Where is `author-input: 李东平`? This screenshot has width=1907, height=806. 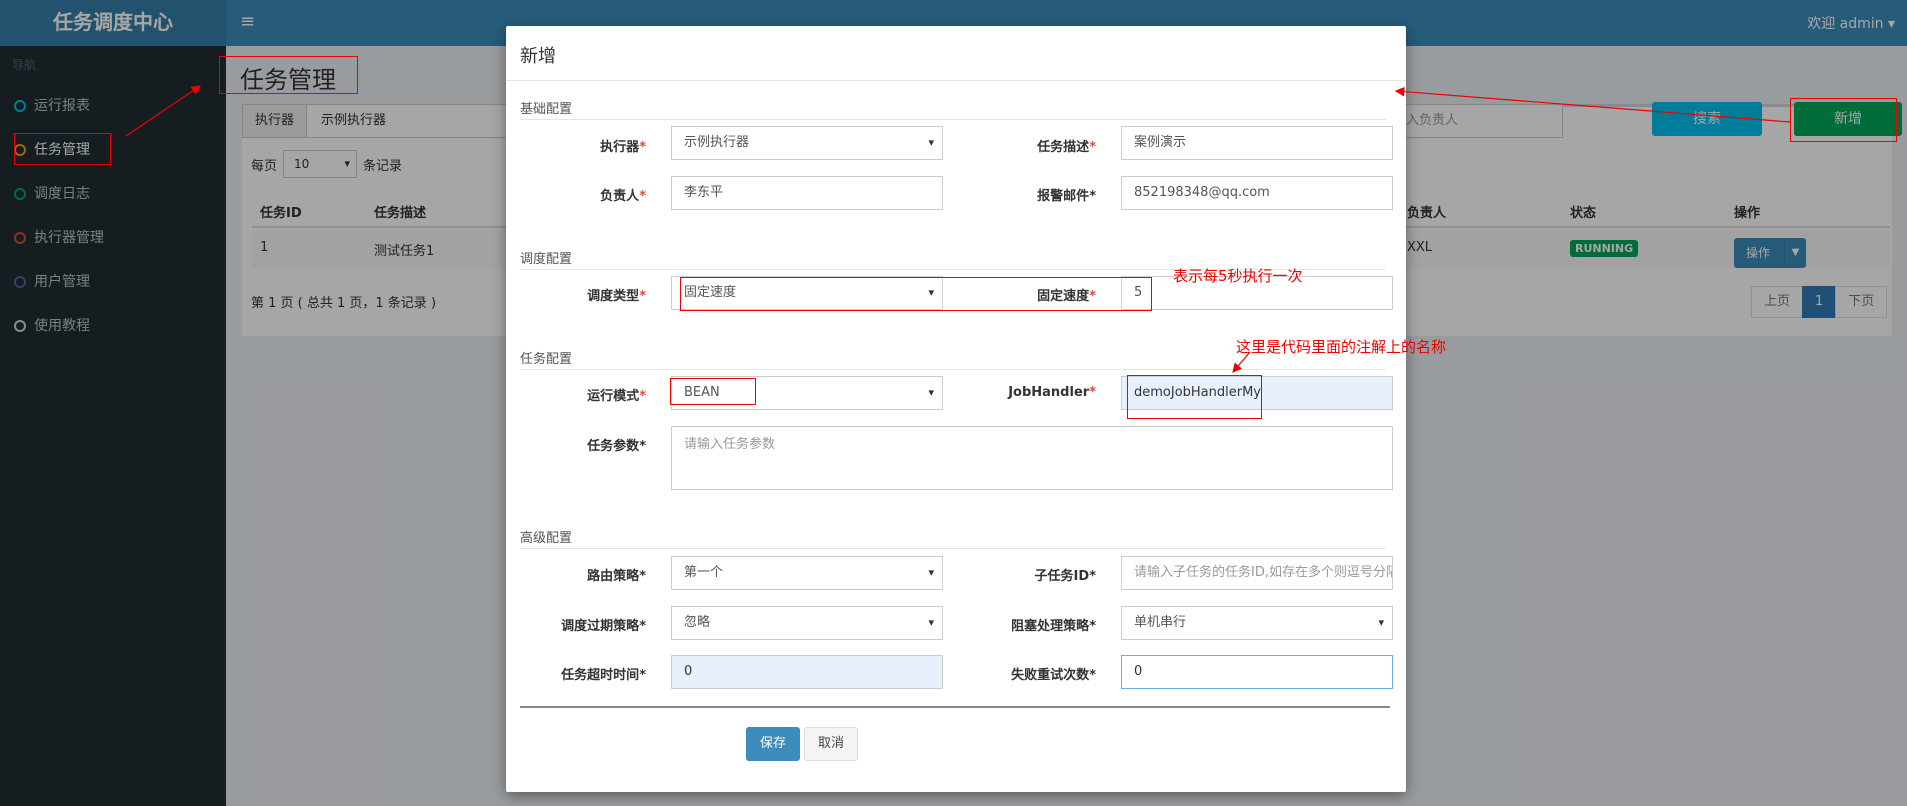 author-input: 李东平 is located at coordinates (807, 193).